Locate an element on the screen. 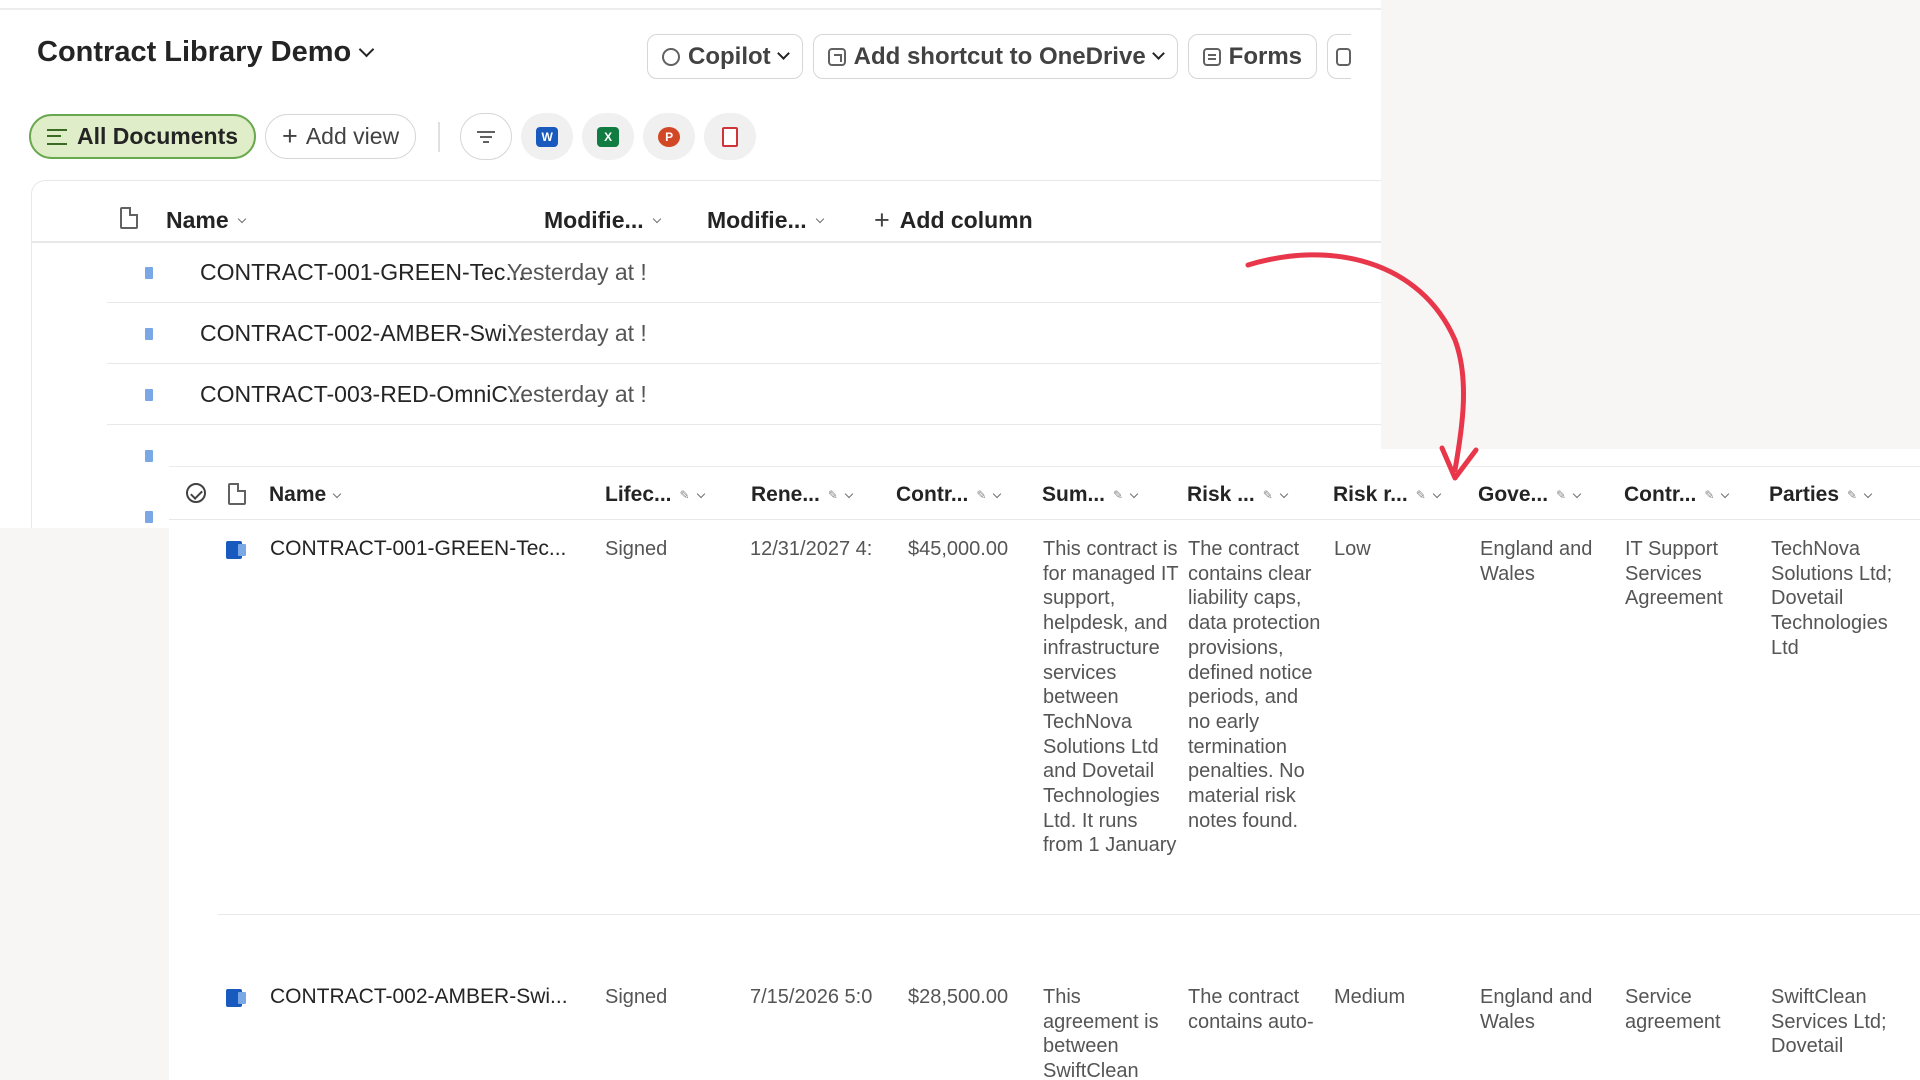 The image size is (1920, 1080). document-icon is located at coordinates (129, 218).